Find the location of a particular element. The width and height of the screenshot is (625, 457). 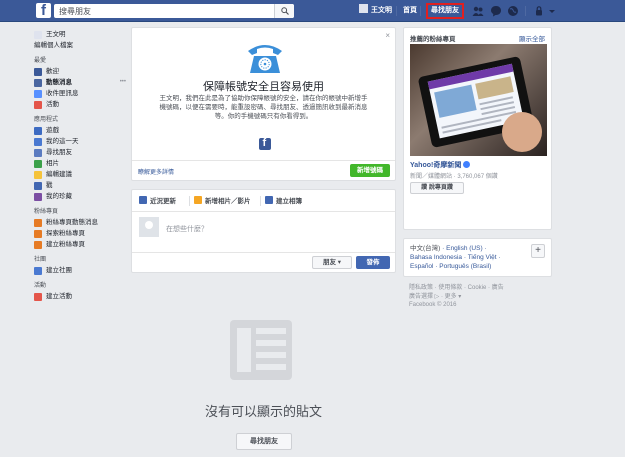

events-icon is located at coordinates (38, 105).